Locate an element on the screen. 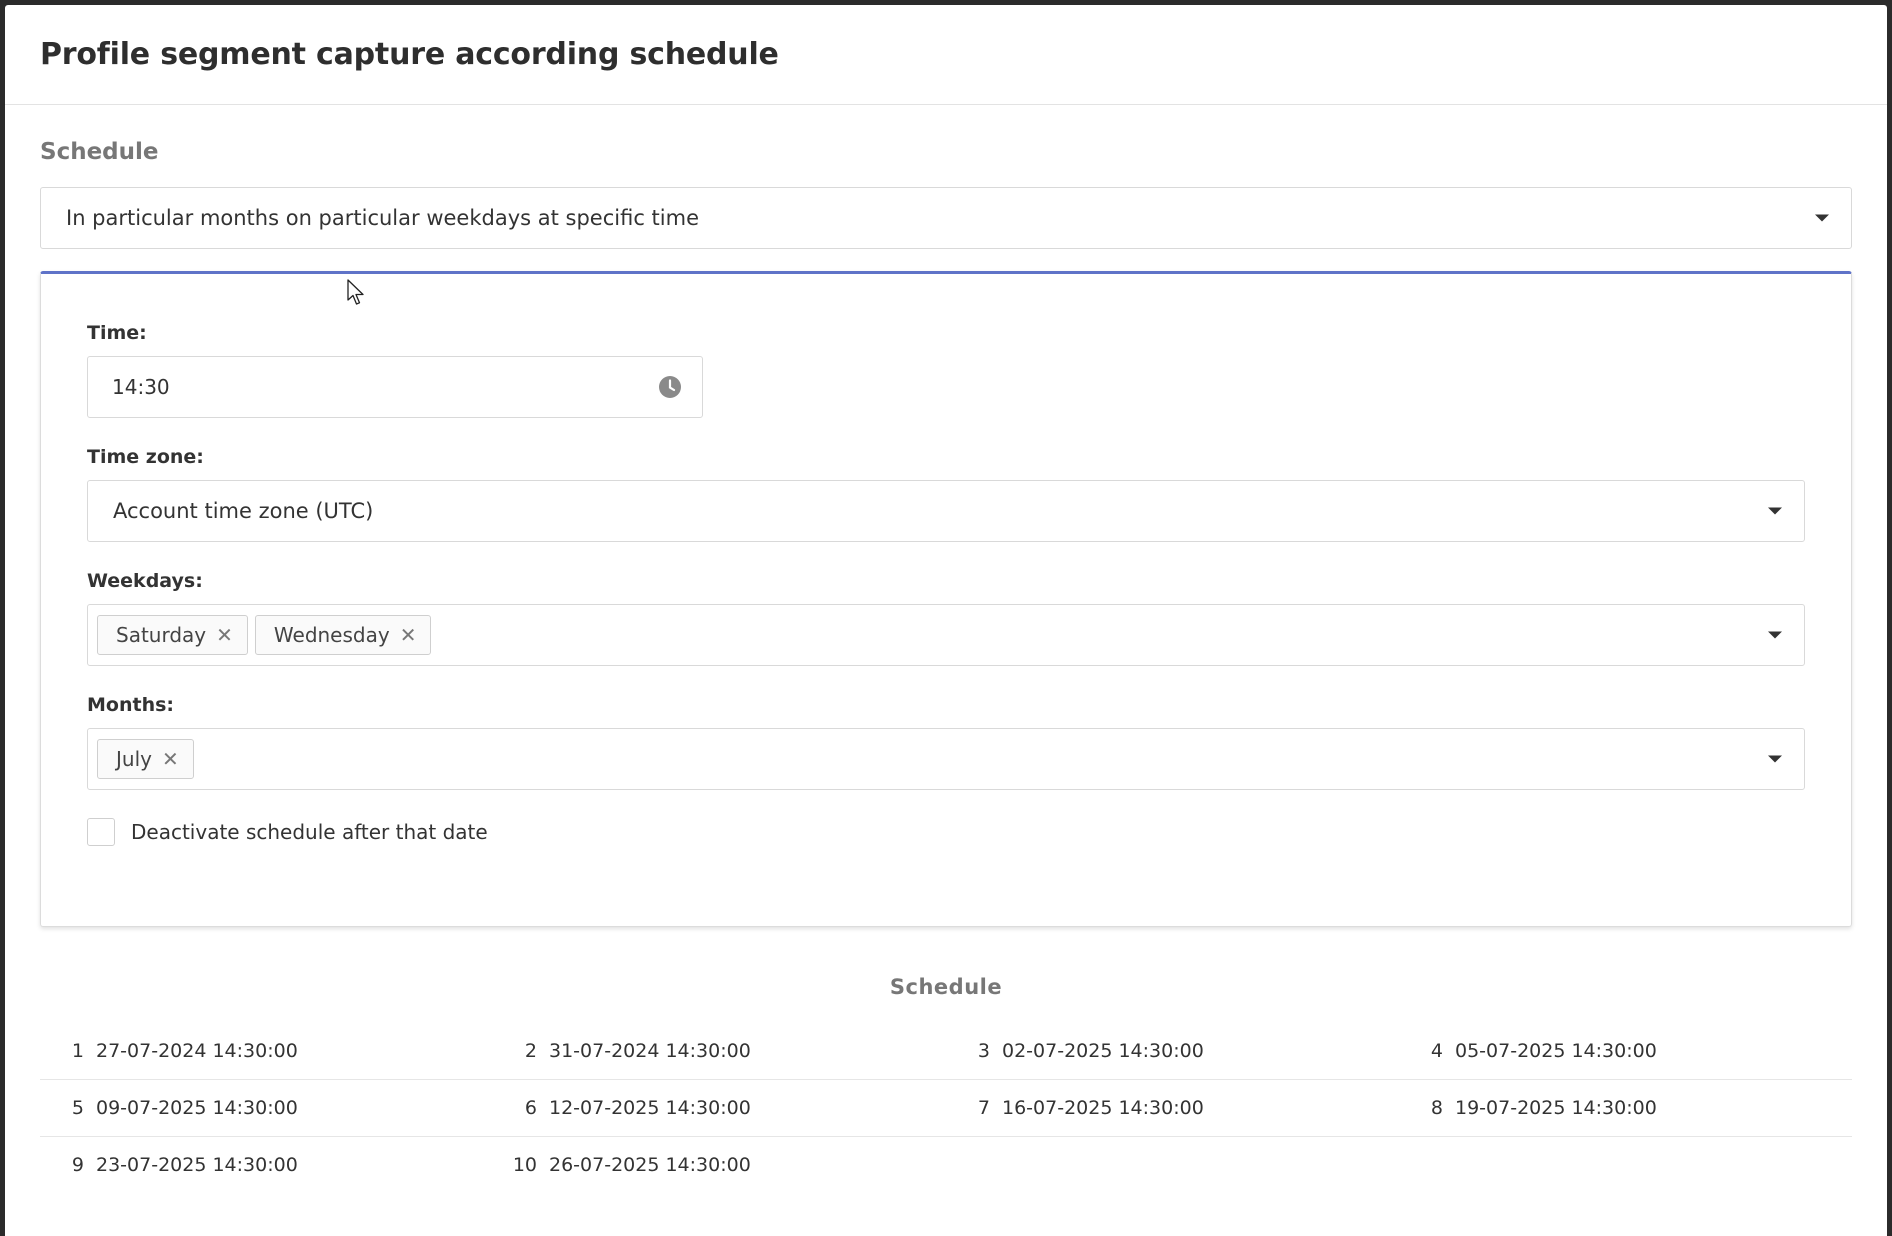 The image size is (1892, 1236). schedule-entry: 10 26-07-2025 14:30:00 is located at coordinates (719, 1165).